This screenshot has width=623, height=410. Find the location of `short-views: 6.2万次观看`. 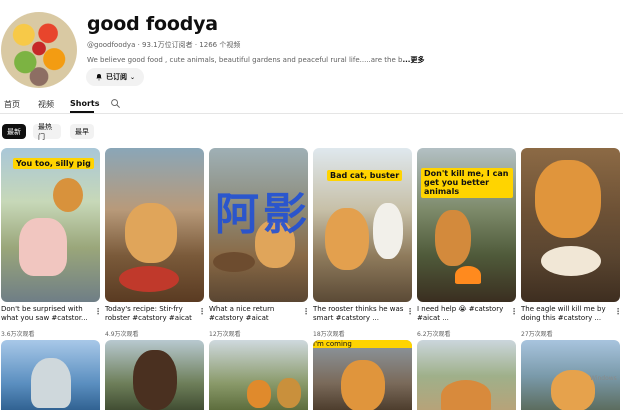

short-views: 6.2万次观看 is located at coordinates (434, 334).